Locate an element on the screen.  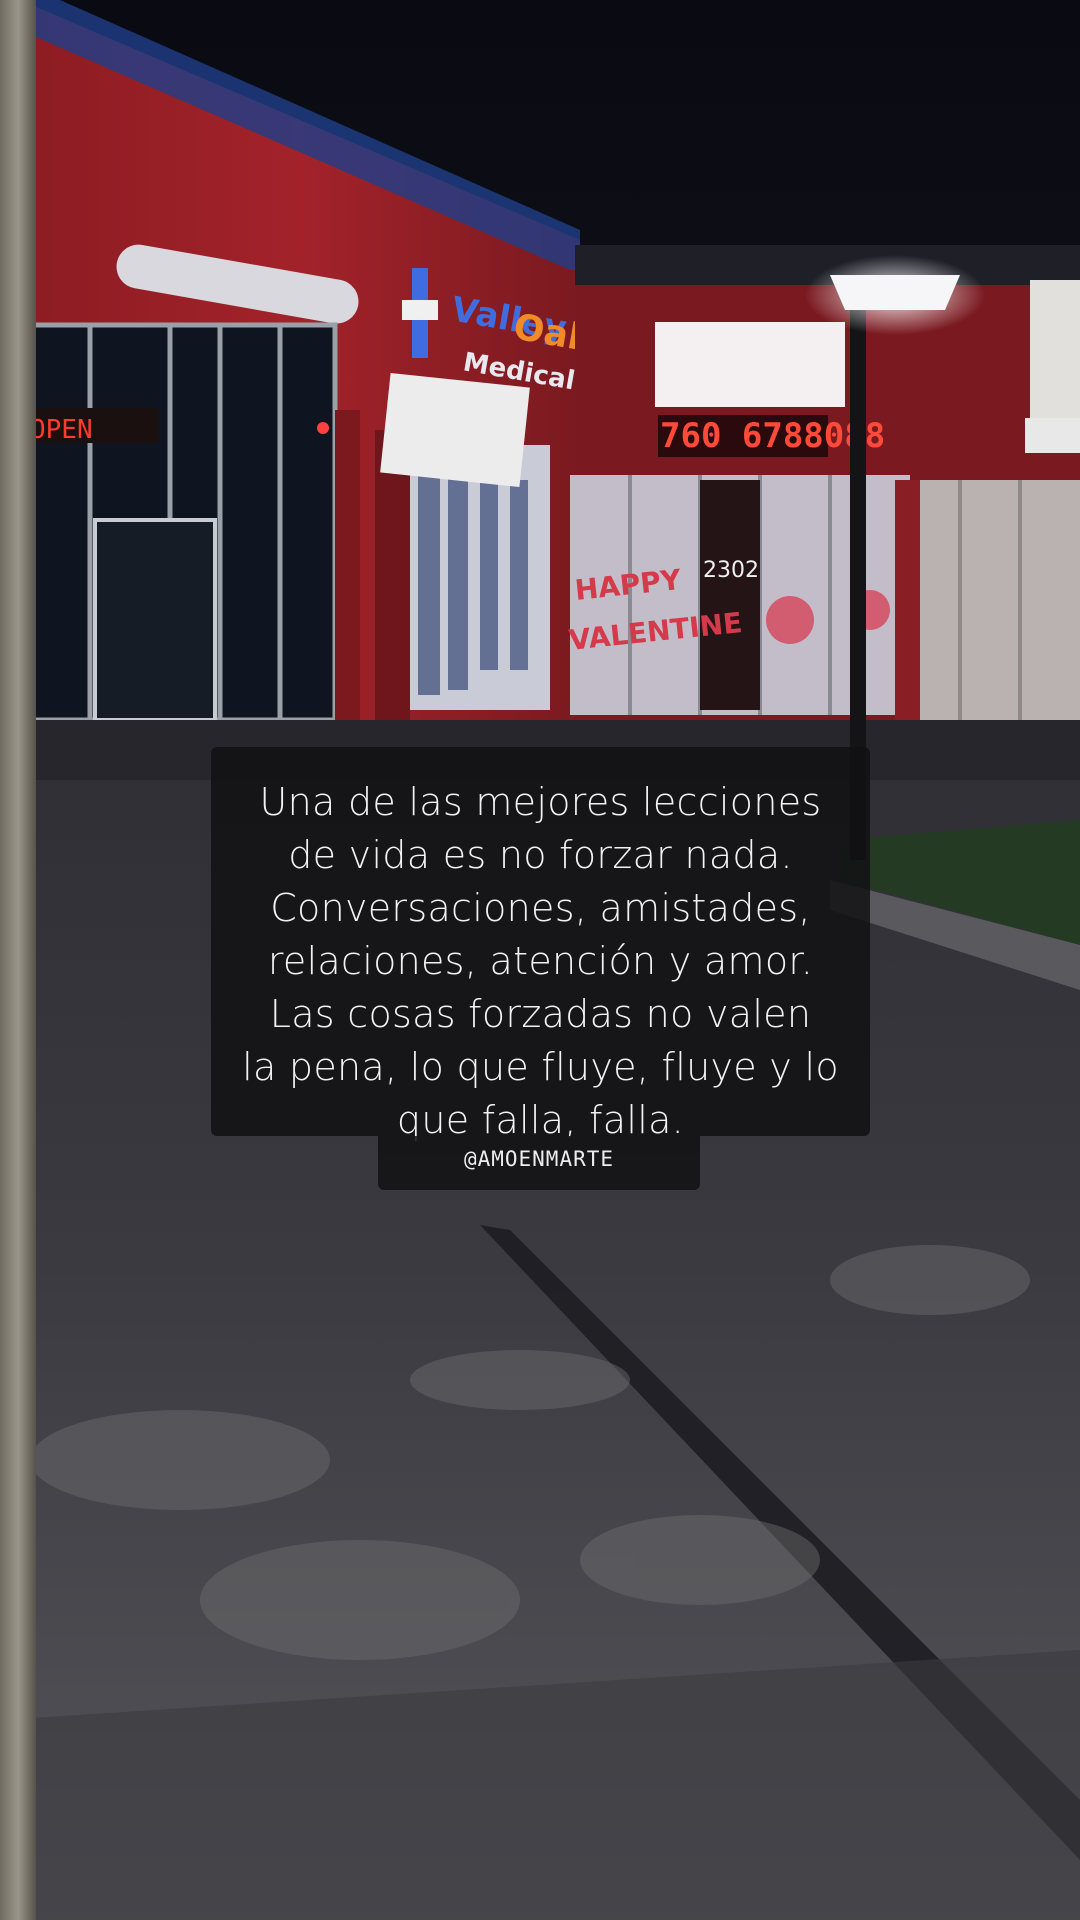
quote-line-4: relaciones, atención y amor. is located at coordinates (540, 961).